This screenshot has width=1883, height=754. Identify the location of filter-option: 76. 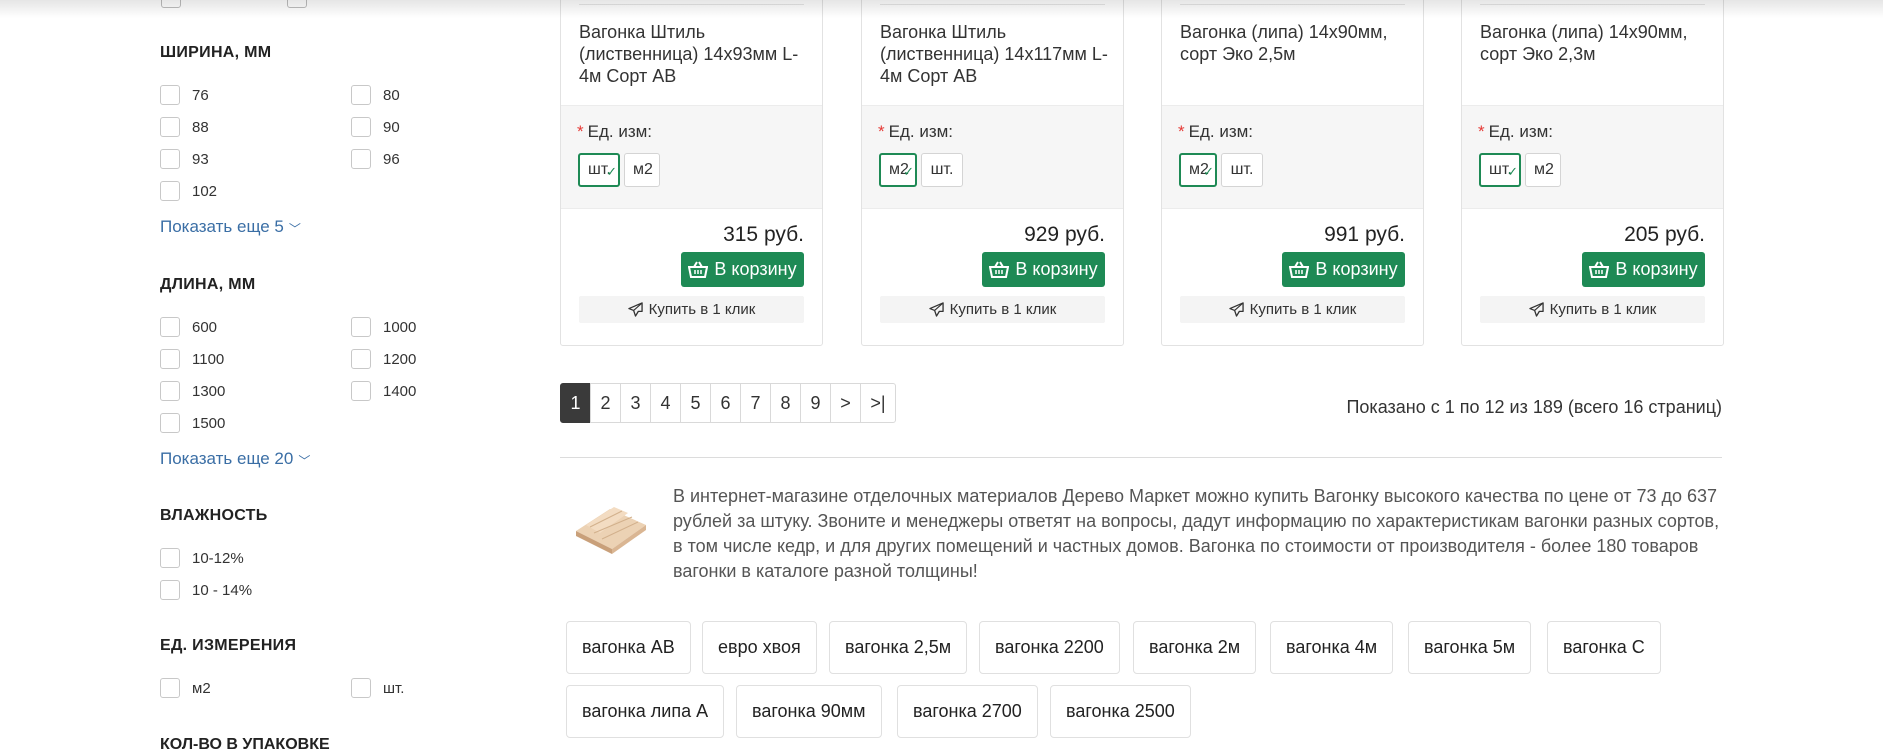
(255, 95).